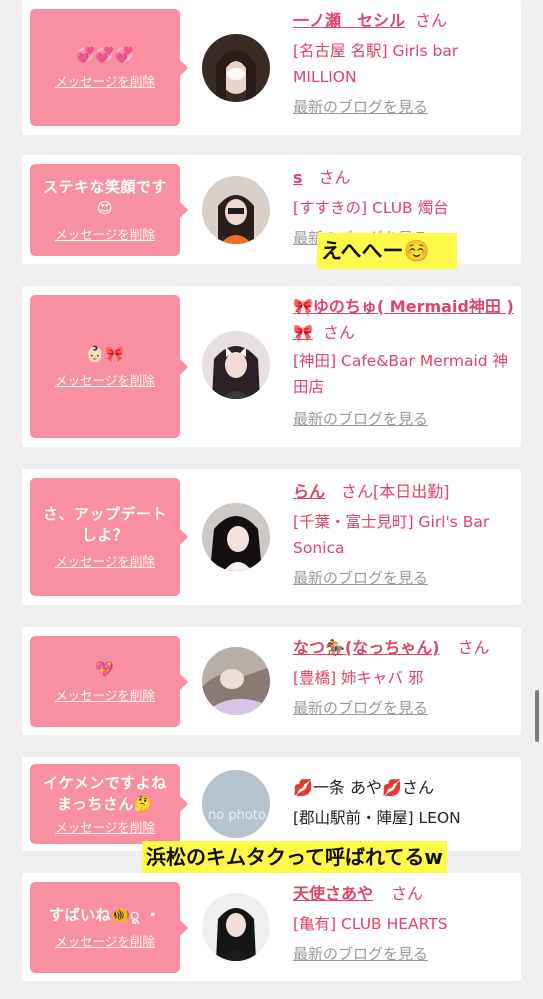 The width and height of the screenshot is (543, 999). What do you see at coordinates (104, 524) in the screenshot?
I see `message-text: さ、アップデートしよ？` at bounding box center [104, 524].